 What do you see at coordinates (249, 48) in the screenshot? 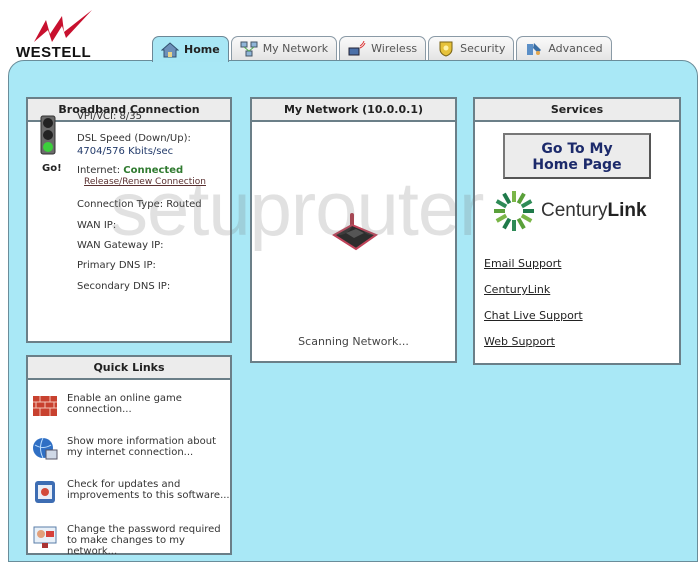
I see `network-icon` at bounding box center [249, 48].